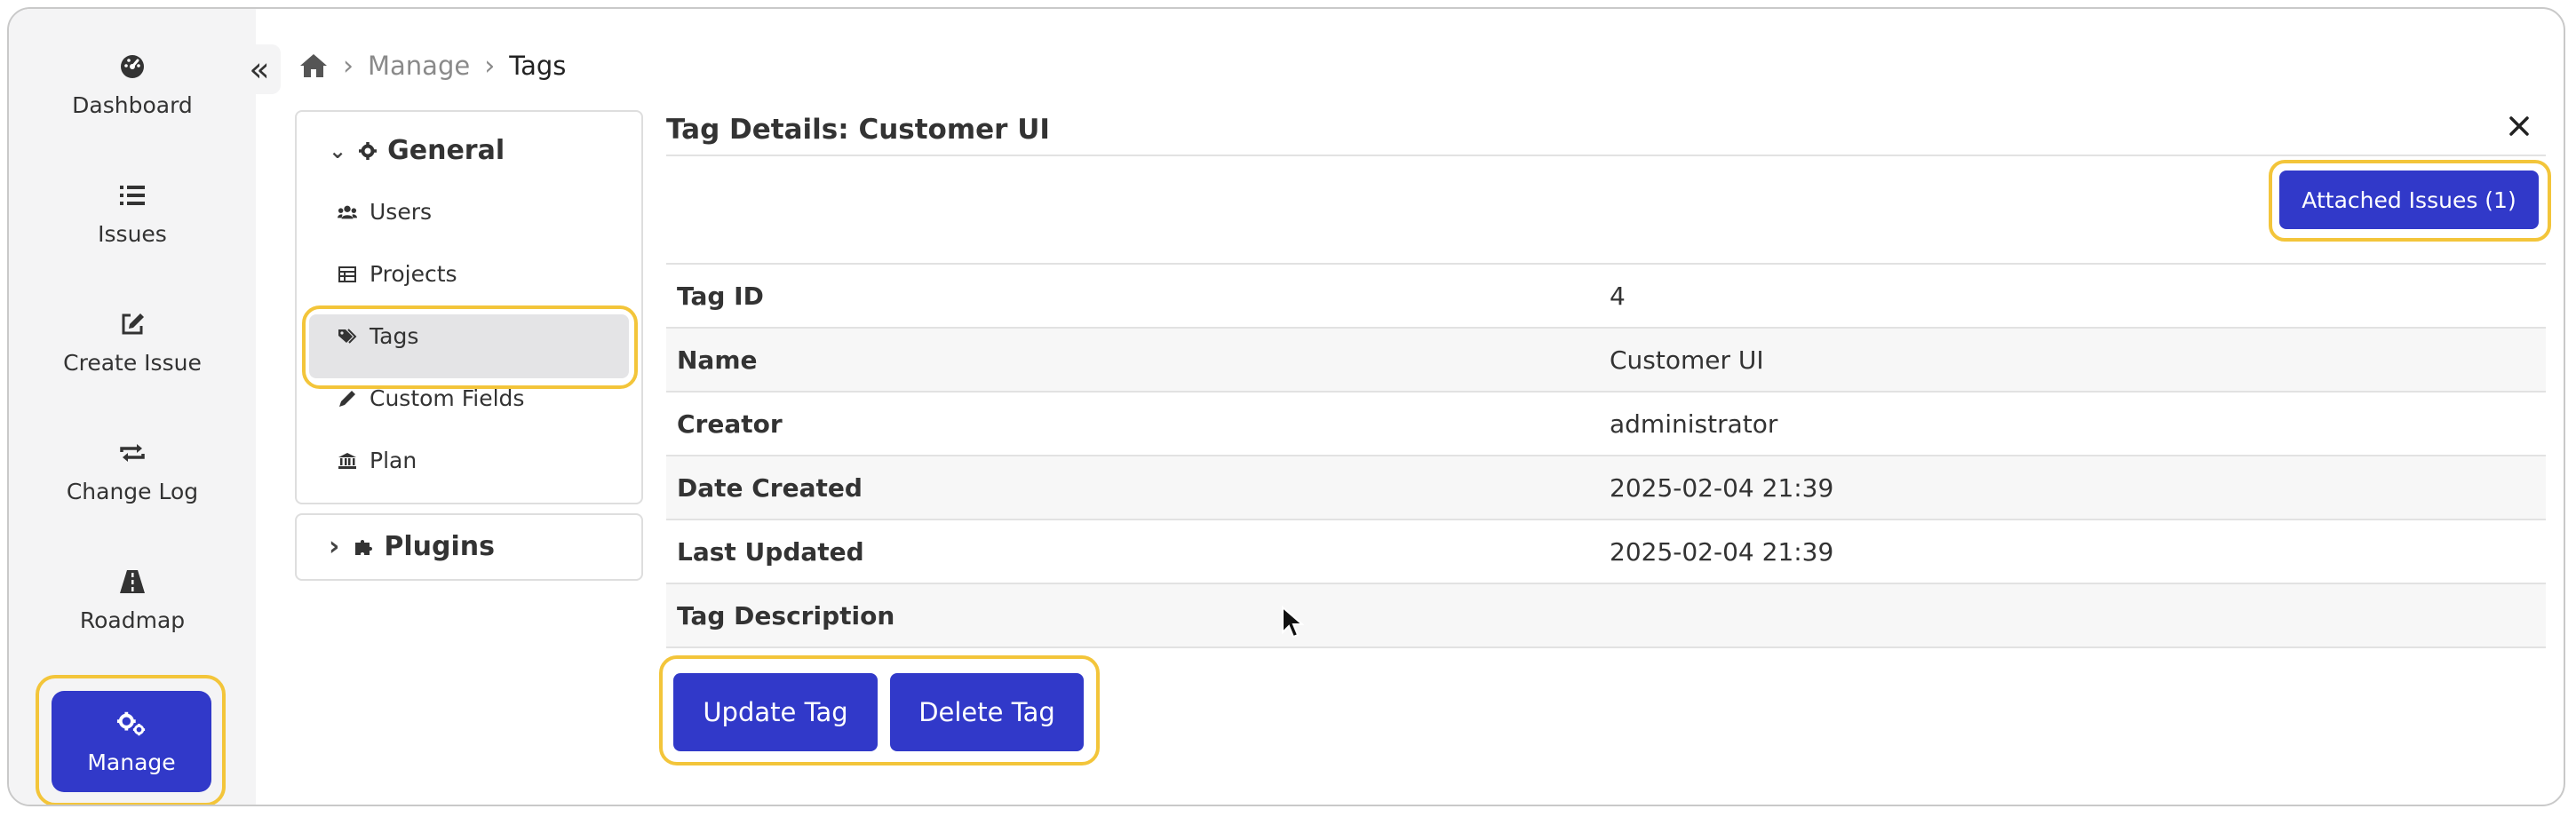 The width and height of the screenshot is (2576, 817). What do you see at coordinates (439, 546) in the screenshot?
I see `tree-plugins-label: Plugins` at bounding box center [439, 546].